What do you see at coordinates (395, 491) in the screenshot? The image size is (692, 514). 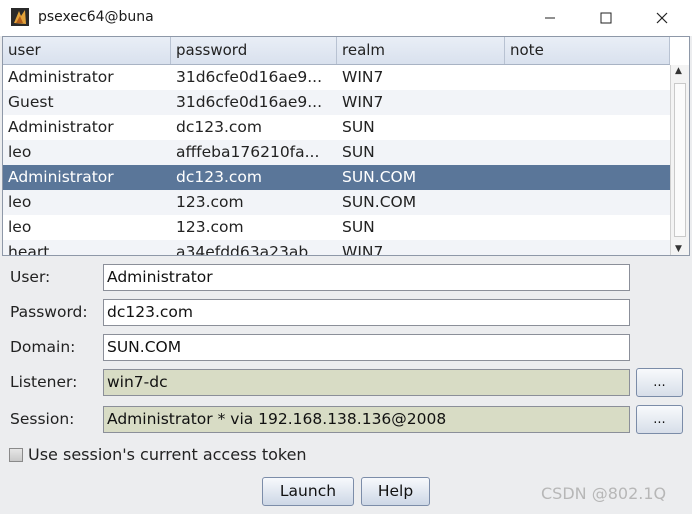 I see `help-button: Help` at bounding box center [395, 491].